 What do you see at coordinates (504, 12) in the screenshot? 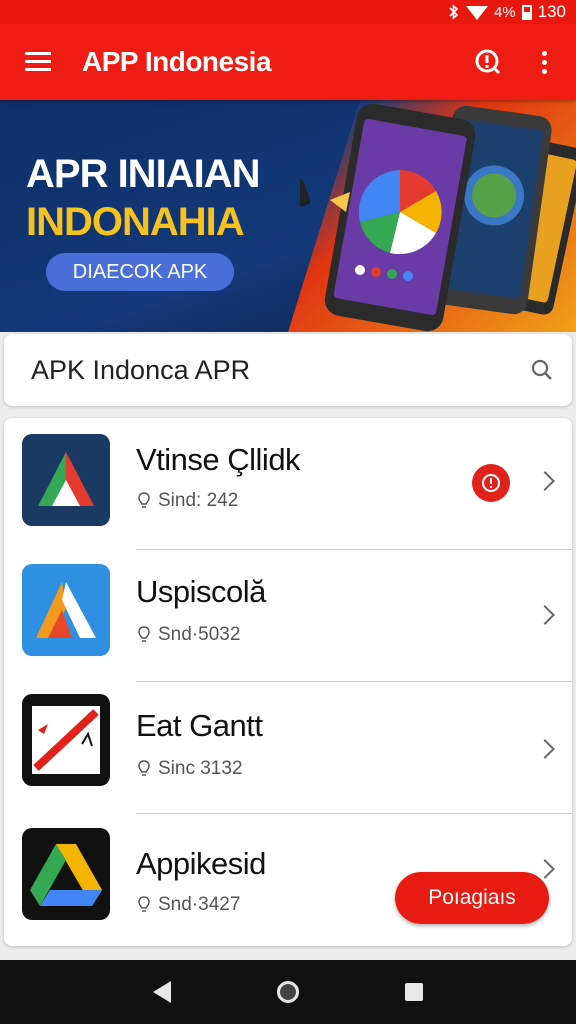
I see `battery-percent: 4%` at bounding box center [504, 12].